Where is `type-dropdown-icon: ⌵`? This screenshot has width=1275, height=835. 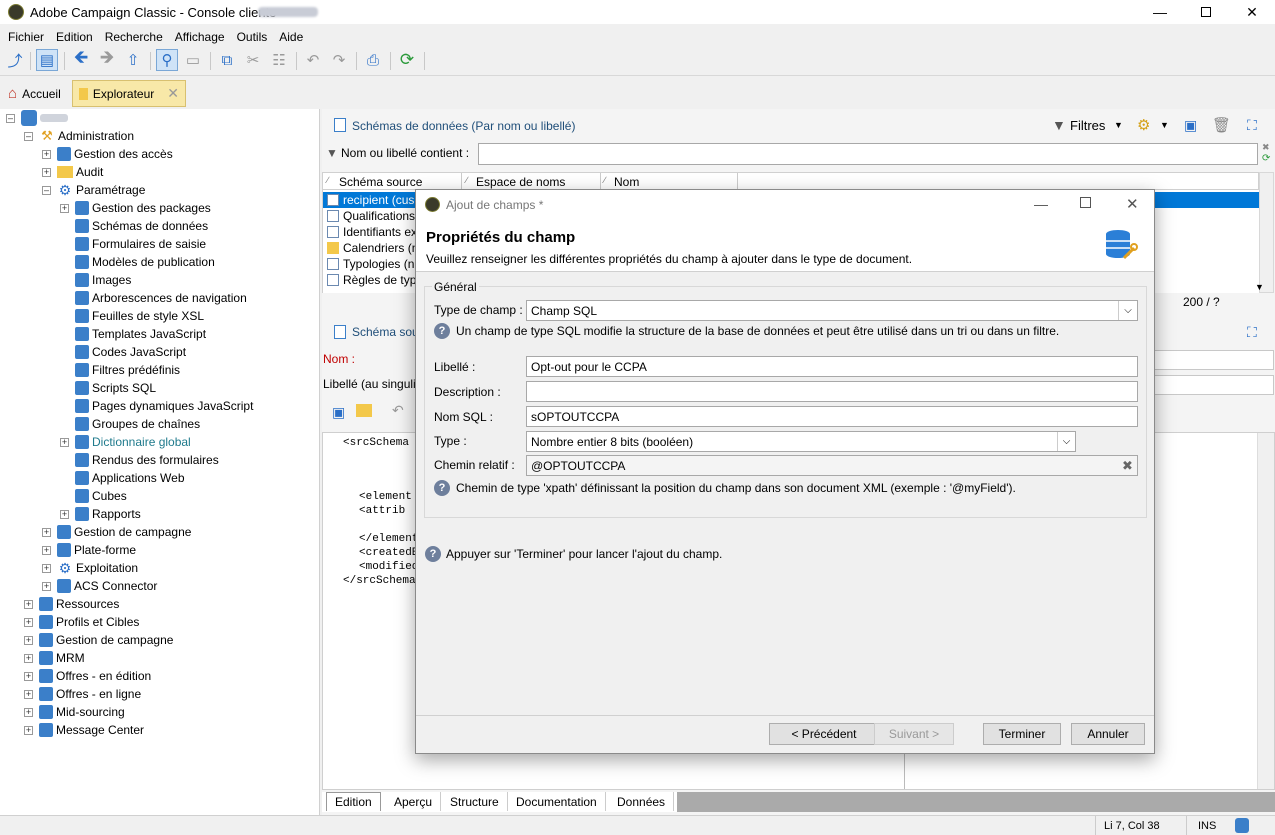
type-dropdown-icon: ⌵ is located at coordinates (1066, 441).